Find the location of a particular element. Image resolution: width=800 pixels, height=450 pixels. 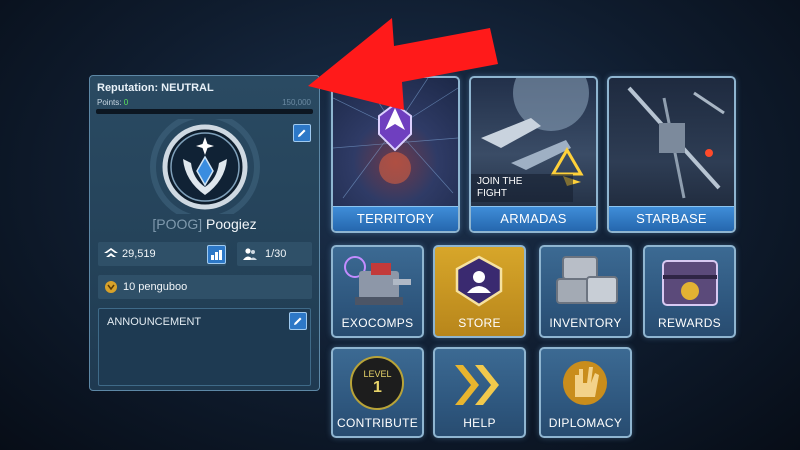

diplomacy-label: DIPLOMACY is located at coordinates (585, 423).